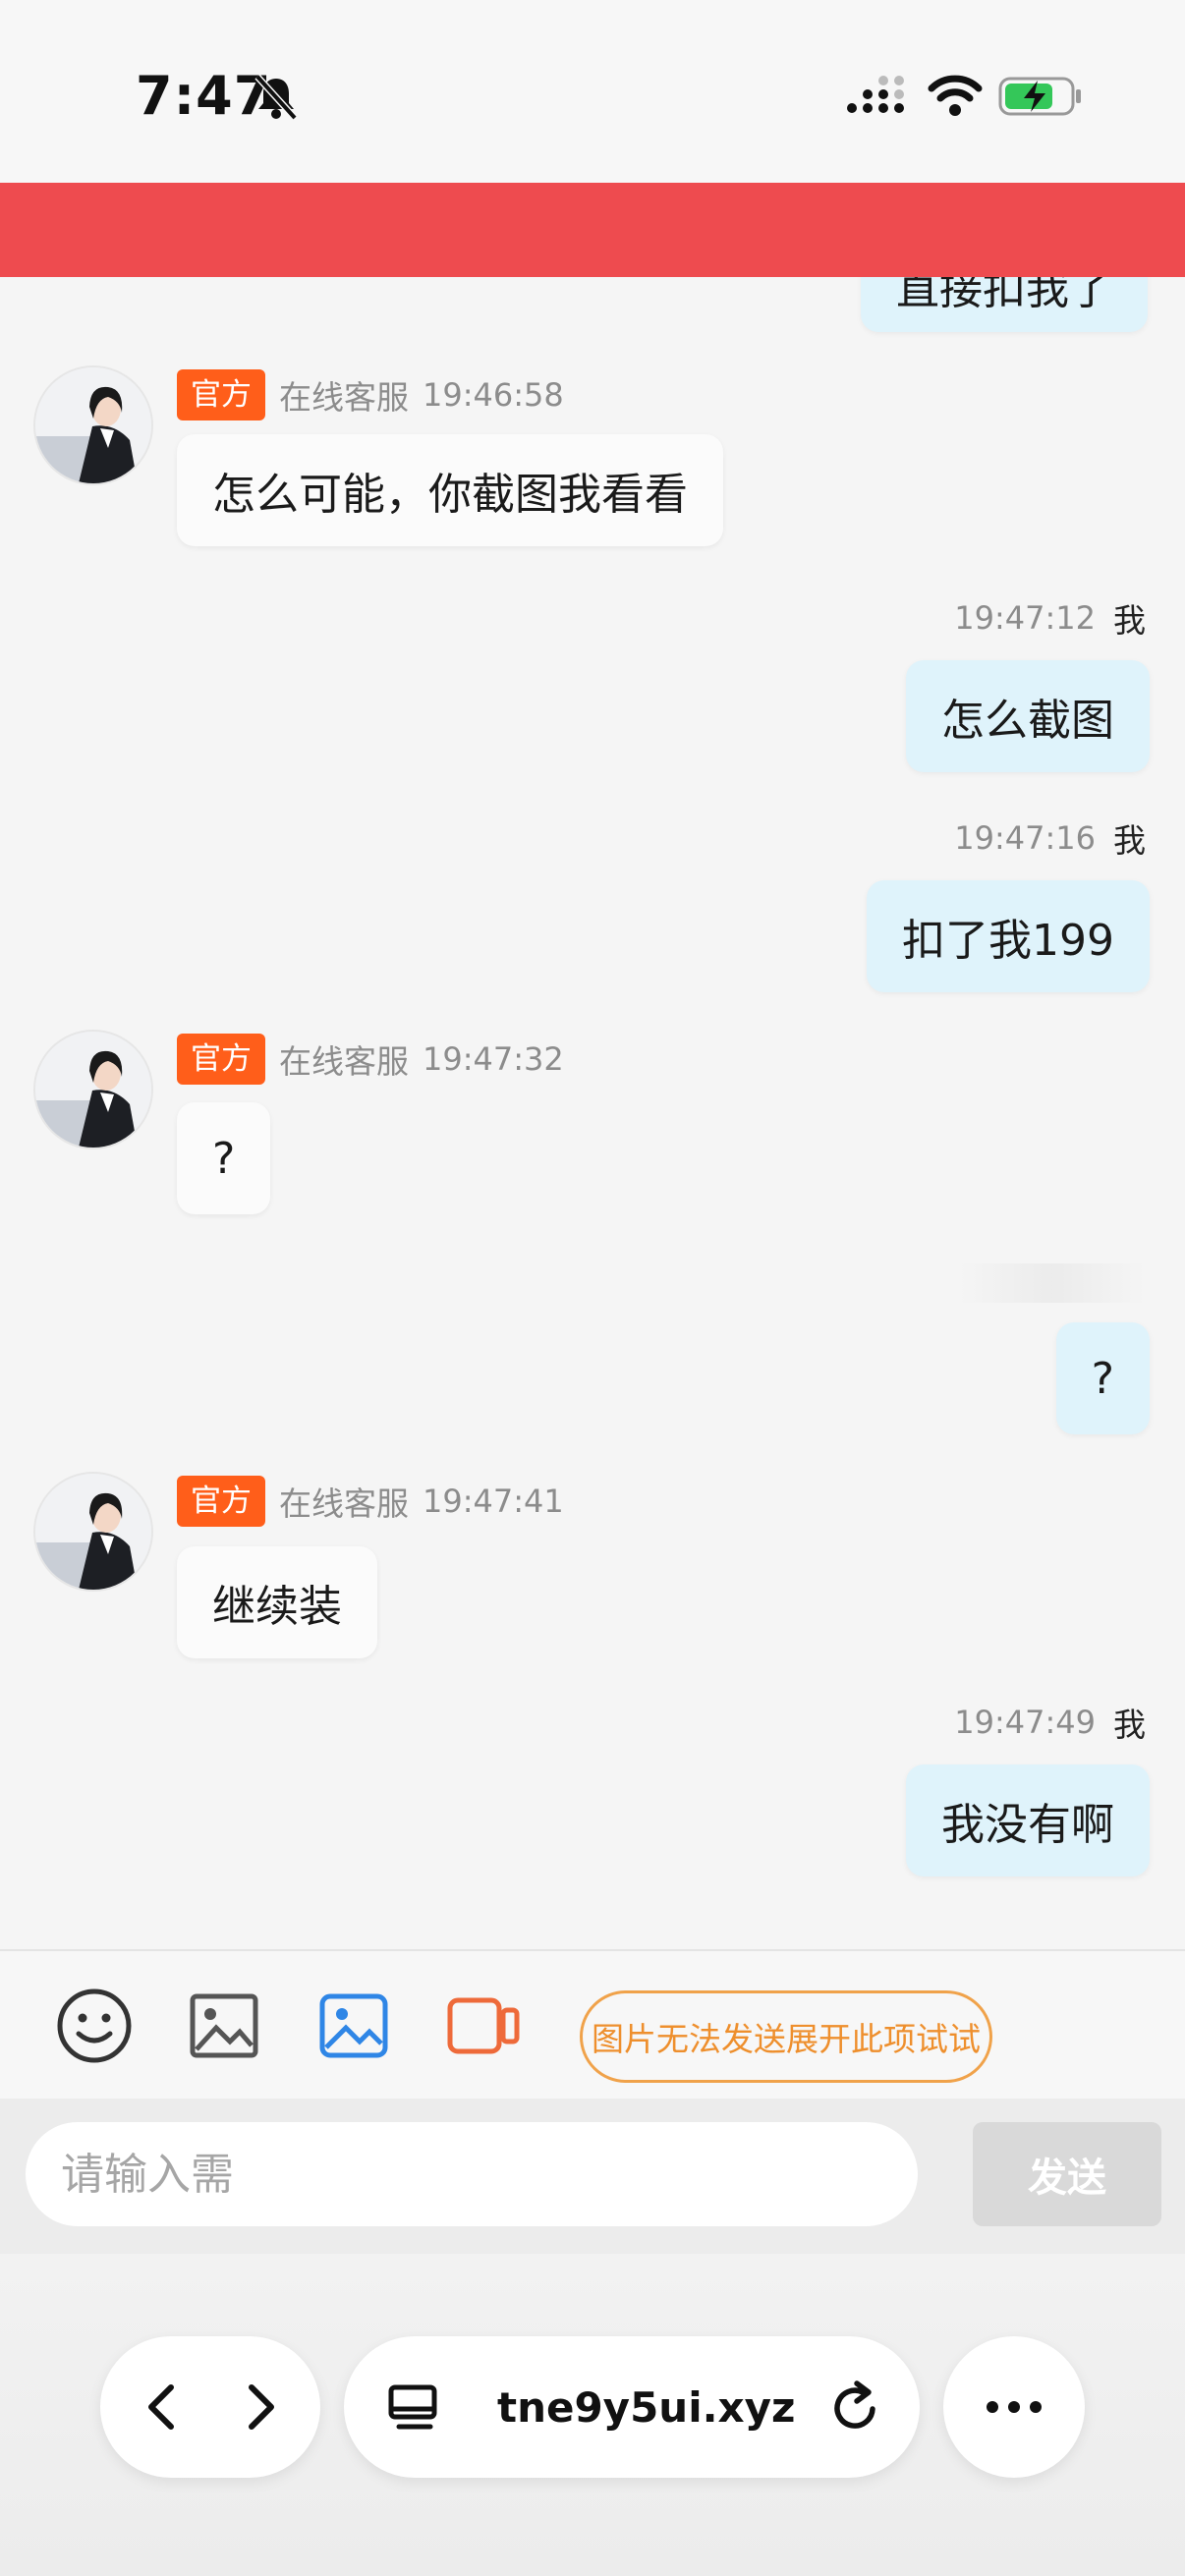  I want to click on message-time: 19:47:41, so click(494, 1501).